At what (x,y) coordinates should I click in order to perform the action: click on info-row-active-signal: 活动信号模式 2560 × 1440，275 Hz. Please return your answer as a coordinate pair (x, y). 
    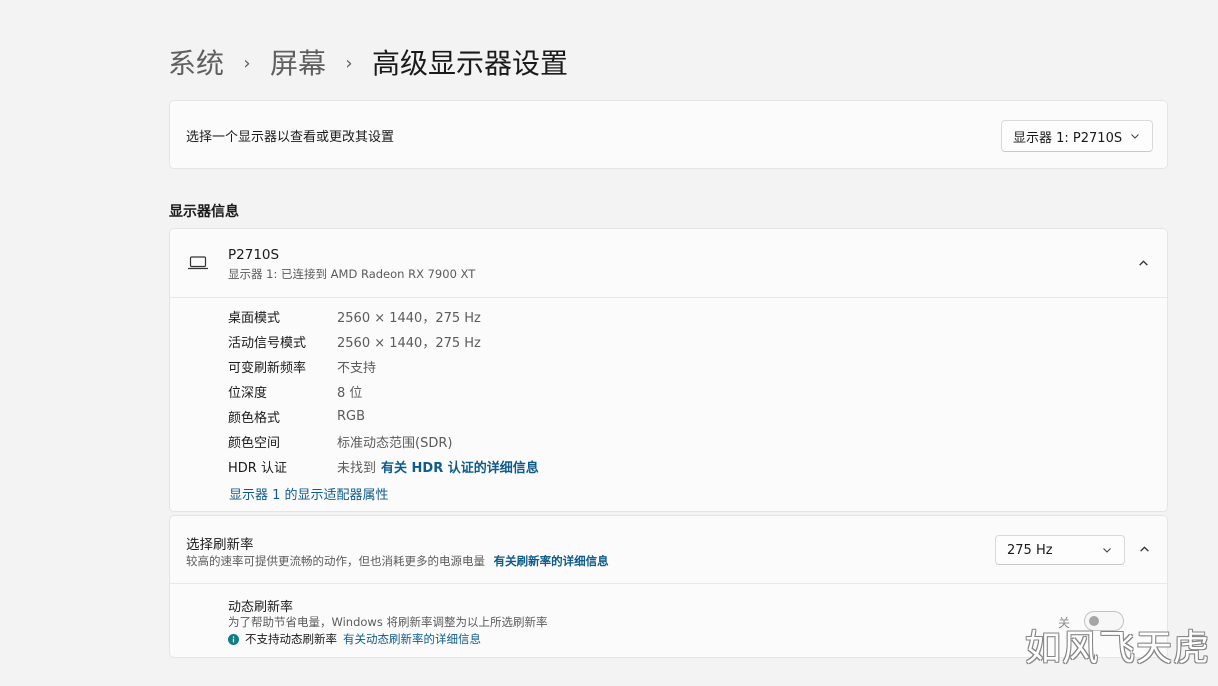
    Looking at the image, I should click on (354, 341).